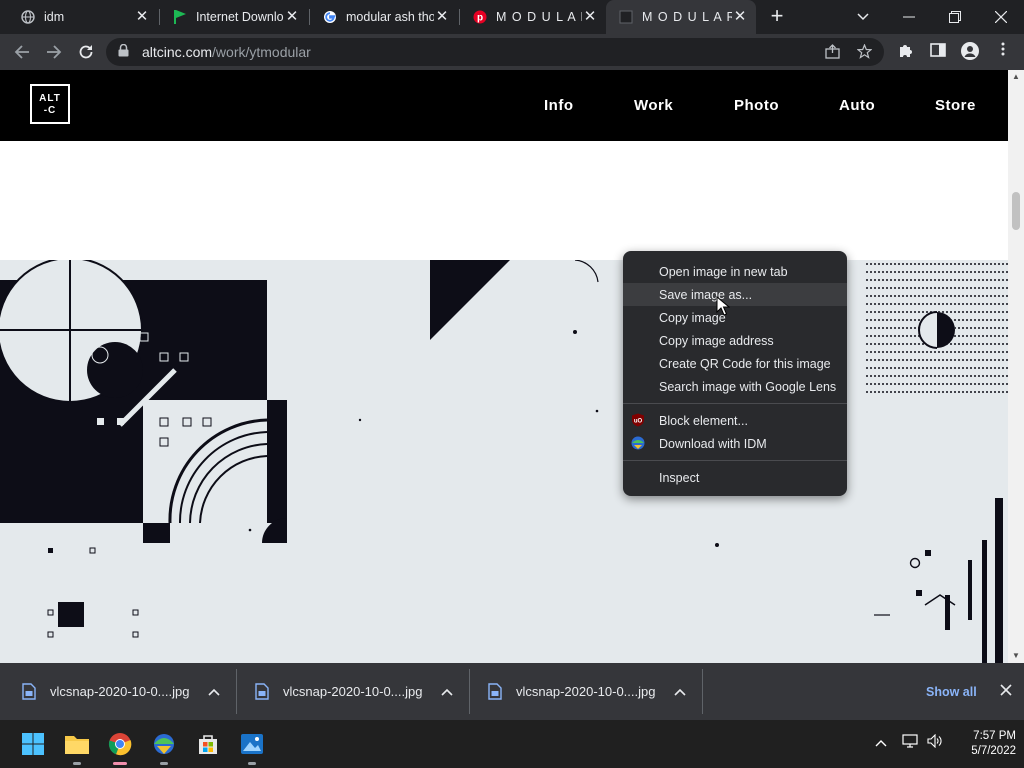 This screenshot has height=768, width=1024. What do you see at coordinates (955, 105) in the screenshot?
I see `nav-store: Store` at bounding box center [955, 105].